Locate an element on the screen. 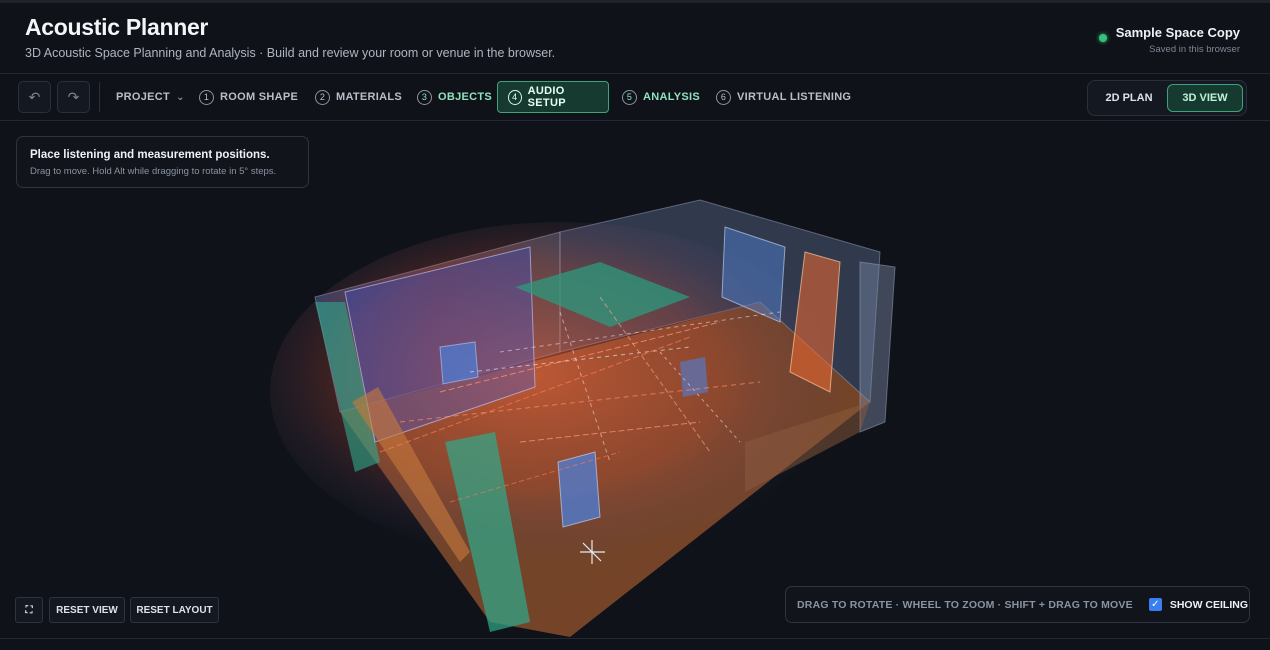 This screenshot has height=650, width=1270. chair-object is located at coordinates (459, 363).